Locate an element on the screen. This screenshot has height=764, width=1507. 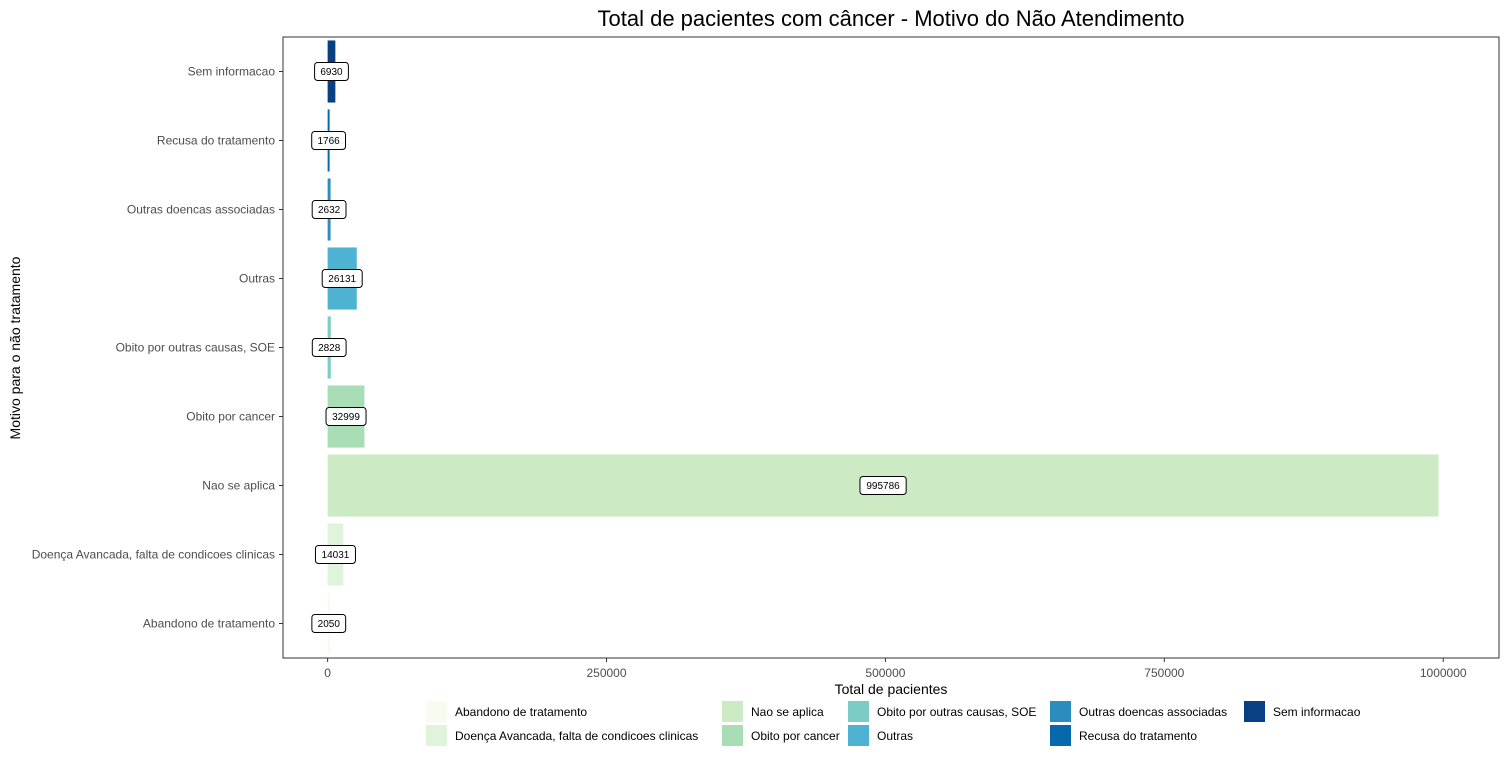
x-tick-label: 500000 is located at coordinates (885, 673).